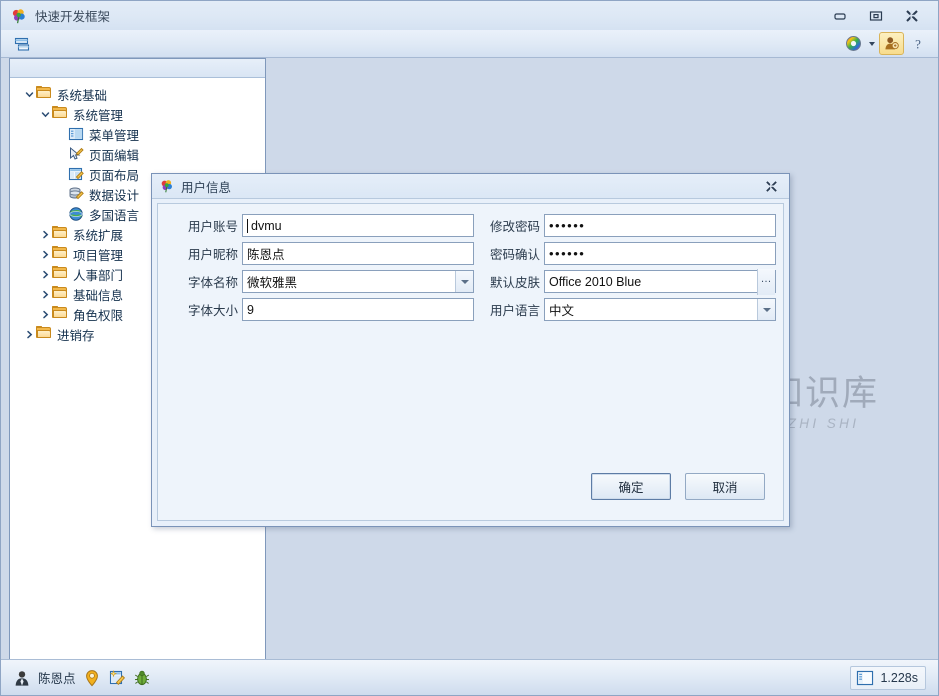 Image resolution: width=939 pixels, height=696 pixels. Describe the element at coordinates (98, 295) in the screenshot. I see `tree-item-label: 基础信息` at that location.